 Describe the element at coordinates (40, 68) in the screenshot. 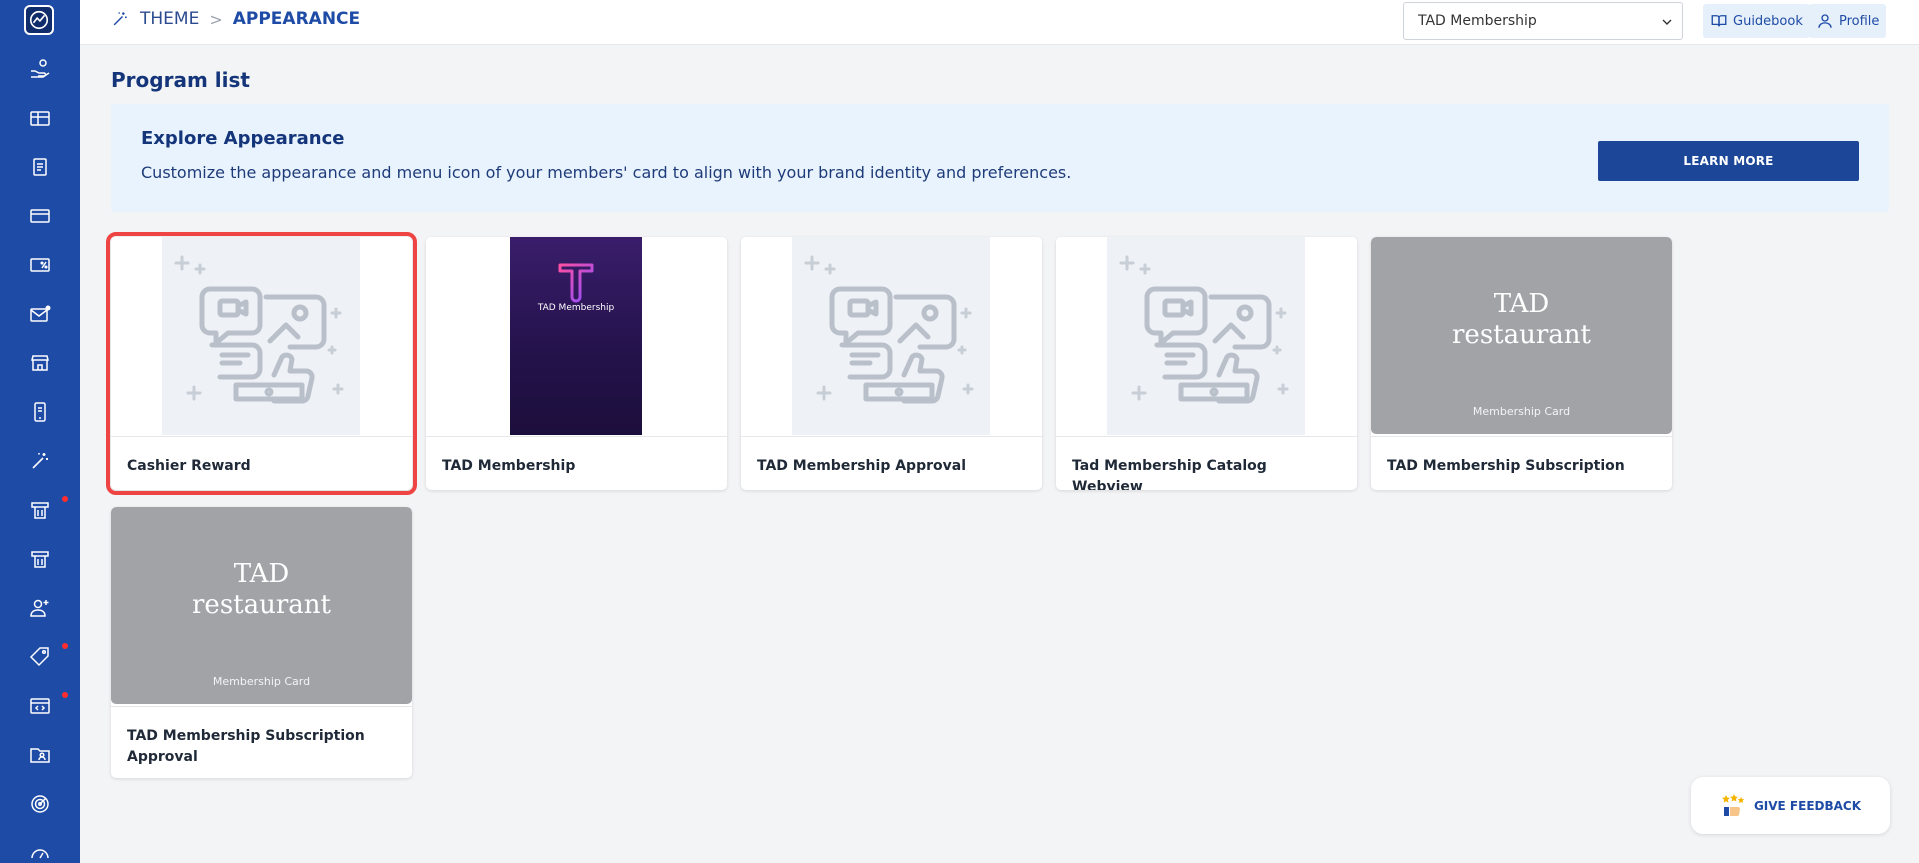

I see `sidebar-item-rewards` at that location.